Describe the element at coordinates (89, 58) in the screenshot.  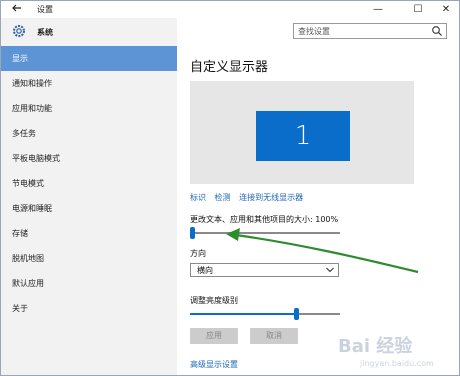
I see `sidebar-item-display: 显示` at that location.